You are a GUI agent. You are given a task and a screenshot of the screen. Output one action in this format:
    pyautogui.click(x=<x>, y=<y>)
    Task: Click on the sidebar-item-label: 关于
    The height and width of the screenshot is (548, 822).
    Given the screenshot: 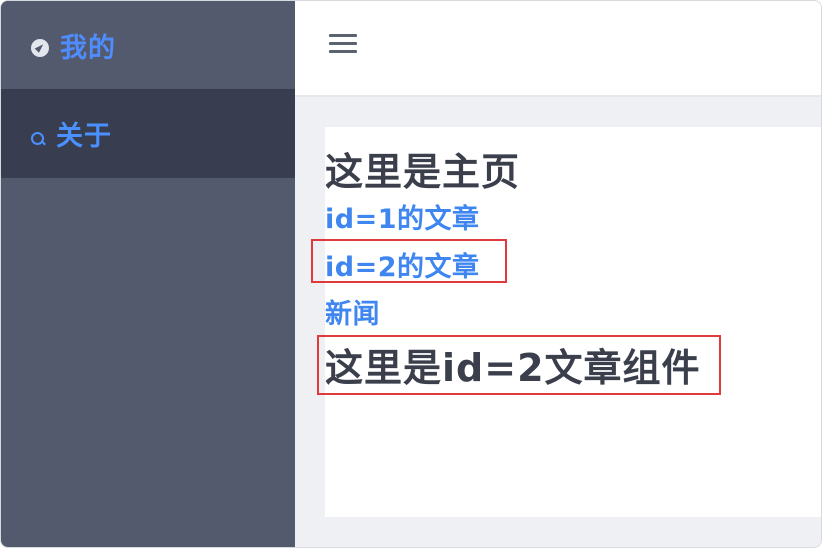 What is the action you would take?
    pyautogui.click(x=84, y=136)
    